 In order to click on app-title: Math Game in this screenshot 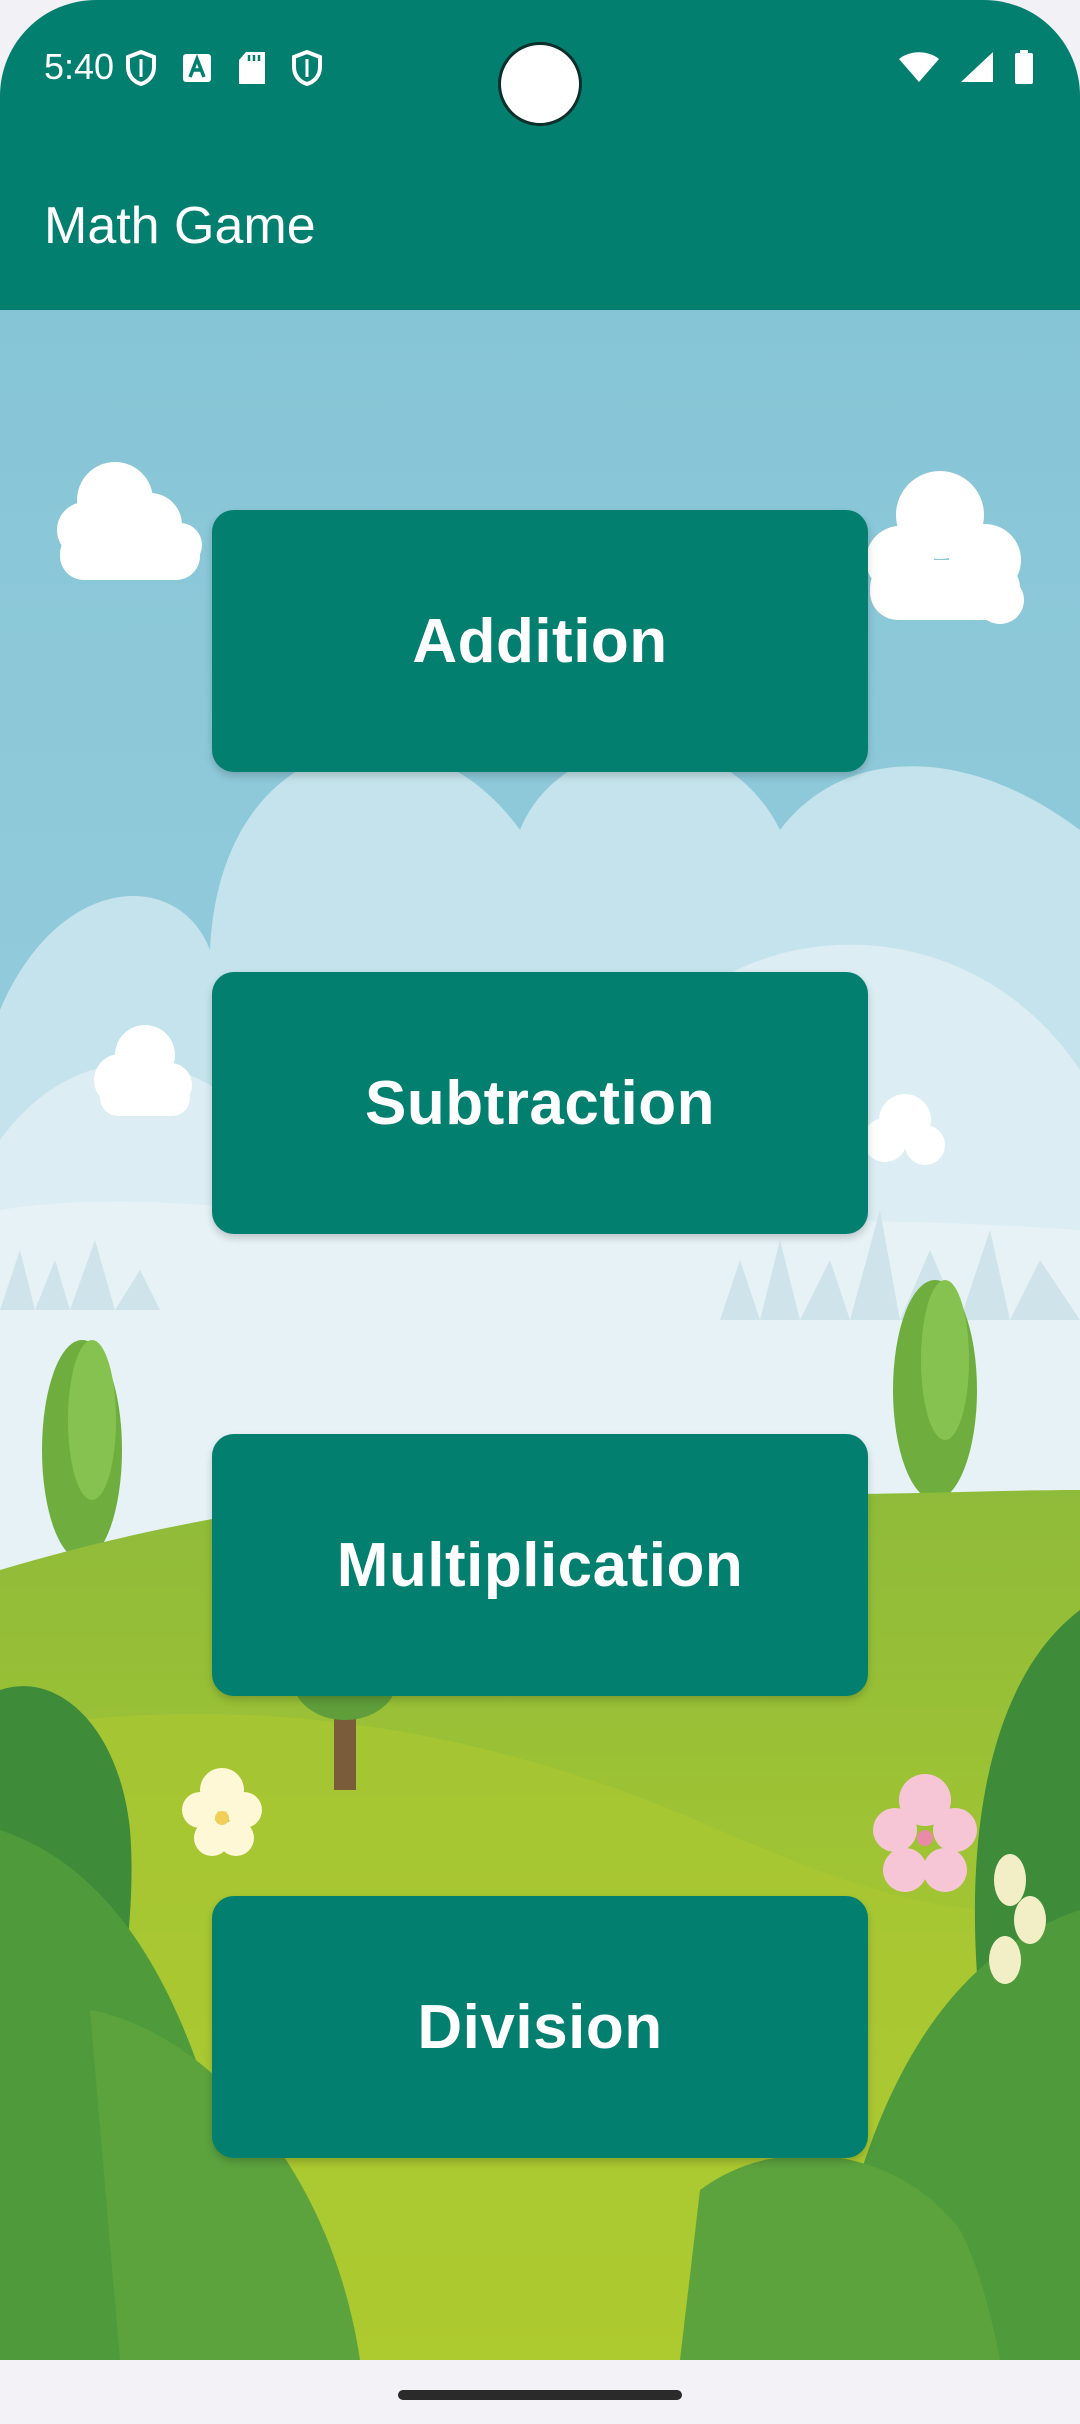, I will do `click(180, 226)`.